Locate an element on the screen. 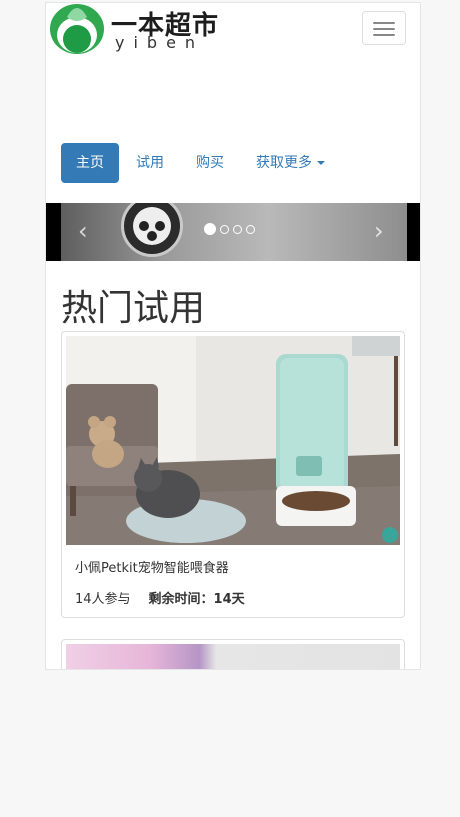 The image size is (460, 817). nav-item-buy: 购买 is located at coordinates (210, 163).